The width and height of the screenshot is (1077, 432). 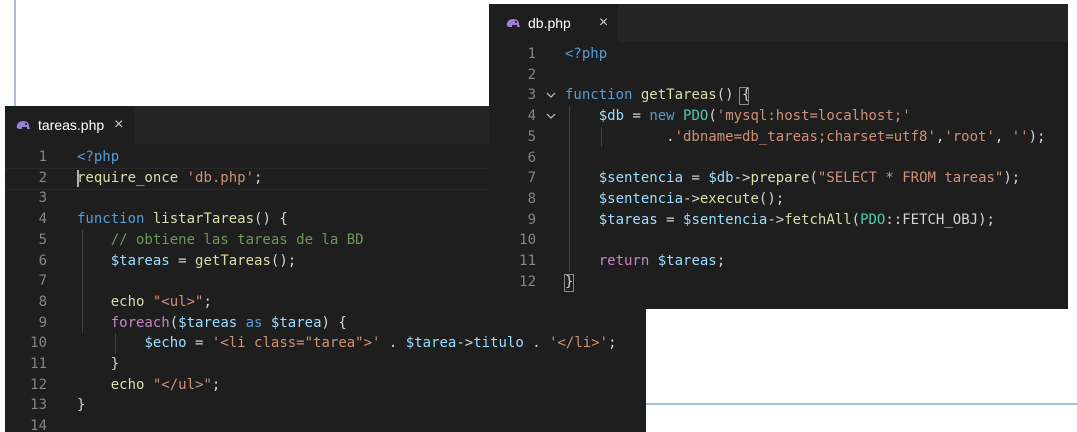 What do you see at coordinates (729, 198) in the screenshot?
I see `code-token: execute` at bounding box center [729, 198].